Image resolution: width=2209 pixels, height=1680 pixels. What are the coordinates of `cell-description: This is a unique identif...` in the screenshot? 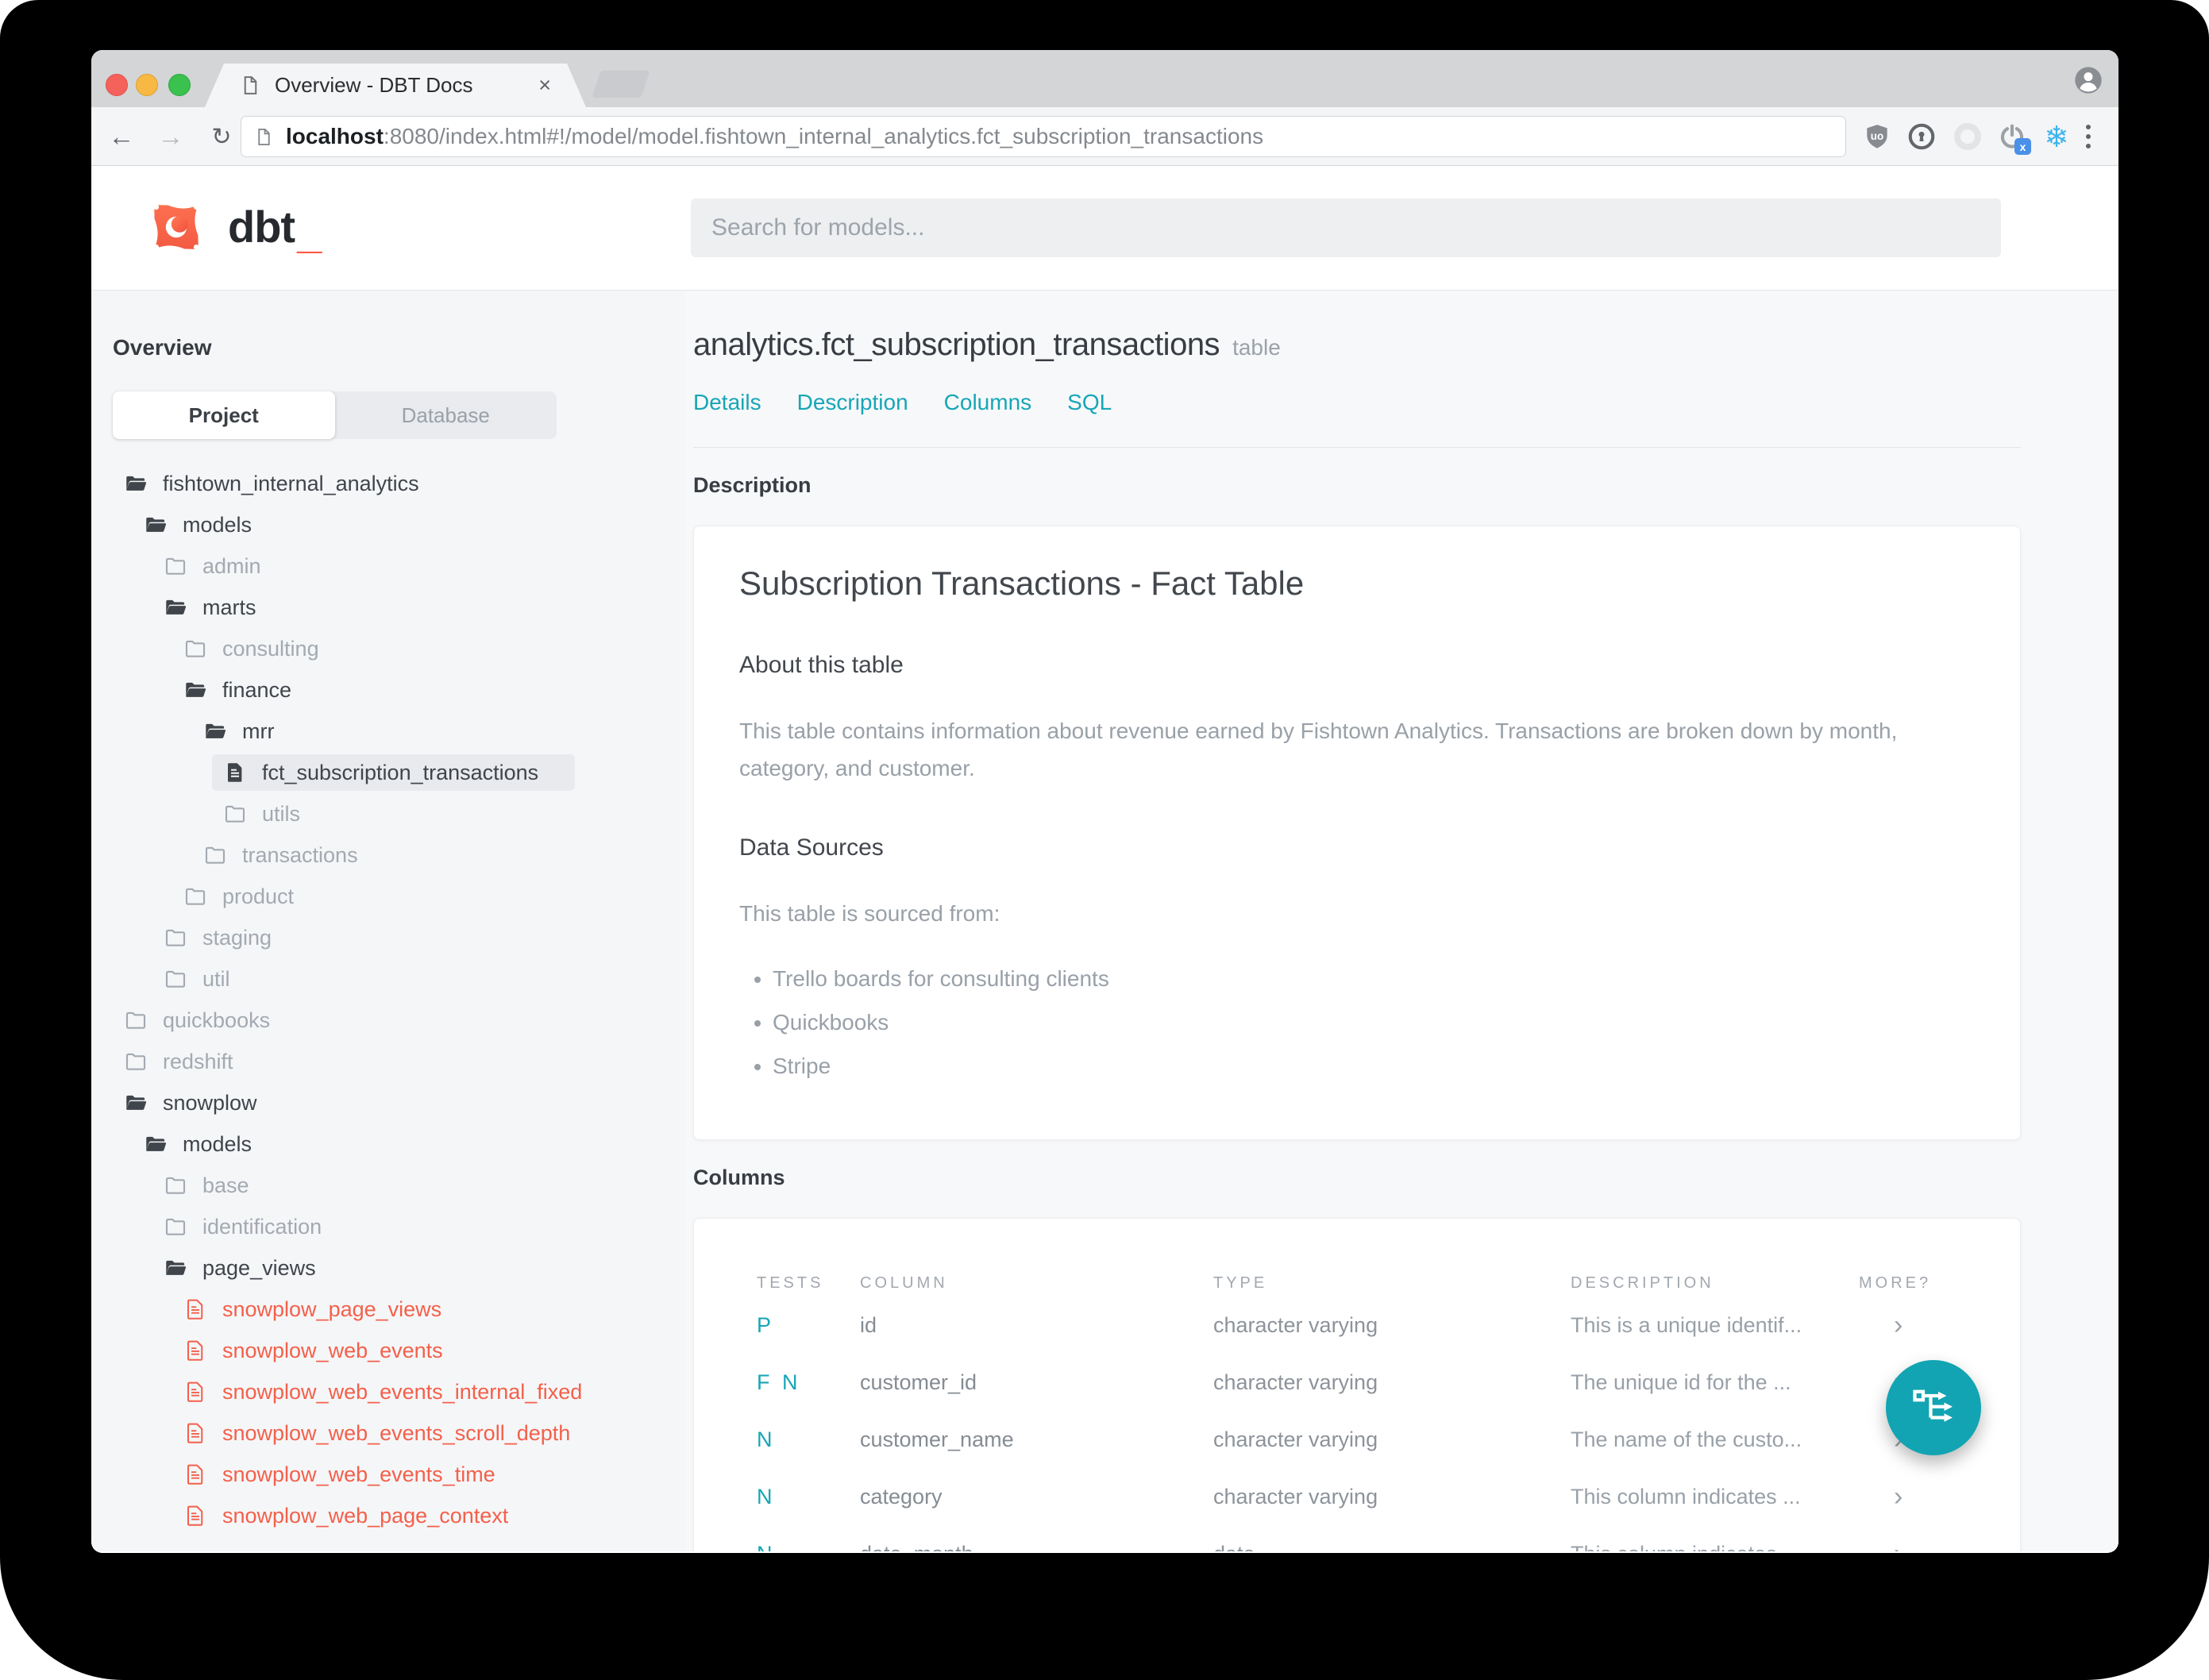 It's located at (1687, 1324).